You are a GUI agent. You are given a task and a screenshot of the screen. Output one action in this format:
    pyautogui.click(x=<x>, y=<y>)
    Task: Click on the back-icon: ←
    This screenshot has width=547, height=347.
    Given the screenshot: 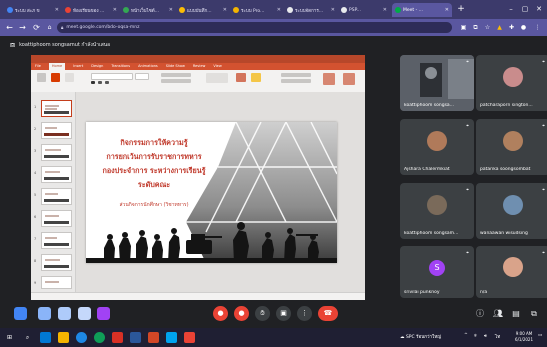 What is the action you would take?
    pyautogui.click(x=9, y=27)
    